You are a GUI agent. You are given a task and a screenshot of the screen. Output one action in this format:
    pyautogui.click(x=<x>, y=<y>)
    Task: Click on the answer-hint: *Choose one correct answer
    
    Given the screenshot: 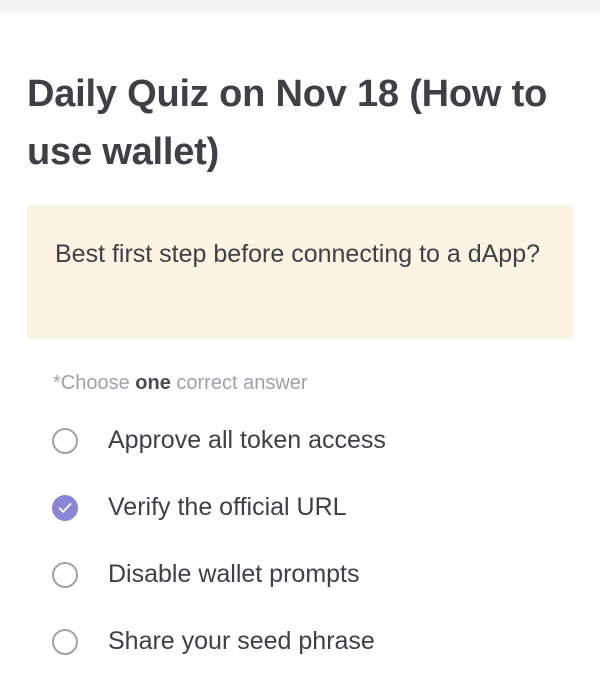 What is the action you would take?
    pyautogui.click(x=313, y=383)
    